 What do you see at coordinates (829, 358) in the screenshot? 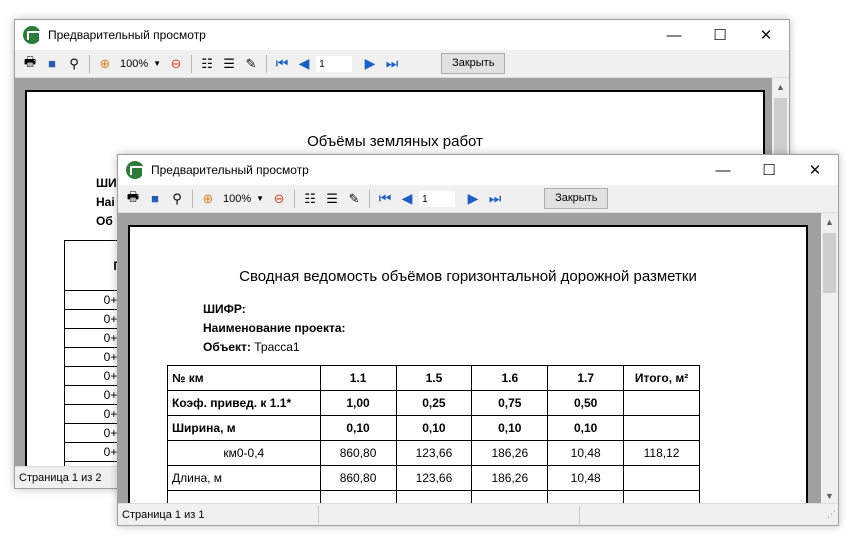
I see `vertical-scrollbar: ▲ ▼` at bounding box center [829, 358].